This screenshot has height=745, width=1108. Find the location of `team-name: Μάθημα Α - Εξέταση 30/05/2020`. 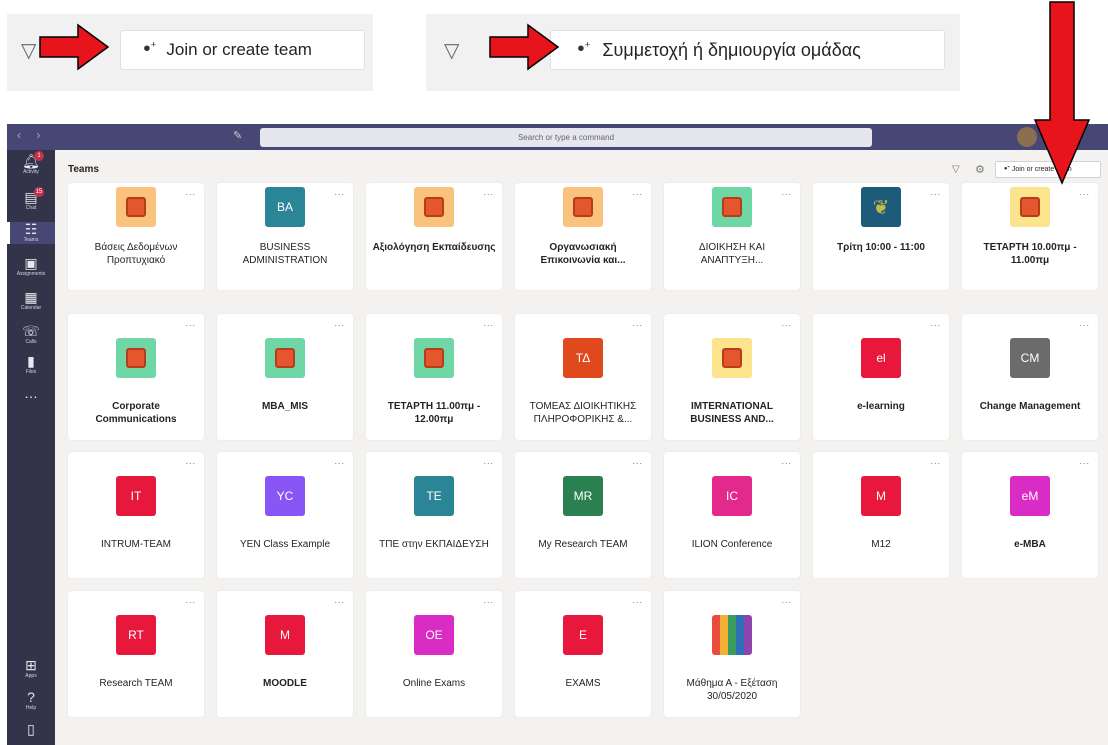

team-name: Μάθημα Α - Εξέταση 30/05/2020 is located at coordinates (732, 690).